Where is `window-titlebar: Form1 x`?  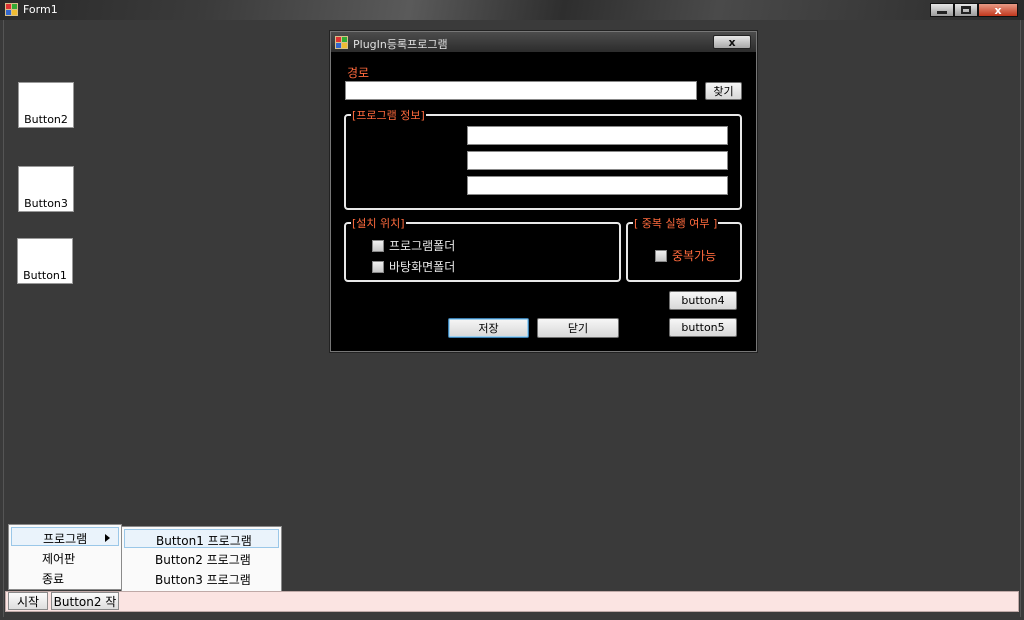
window-titlebar: Form1 x is located at coordinates (512, 10).